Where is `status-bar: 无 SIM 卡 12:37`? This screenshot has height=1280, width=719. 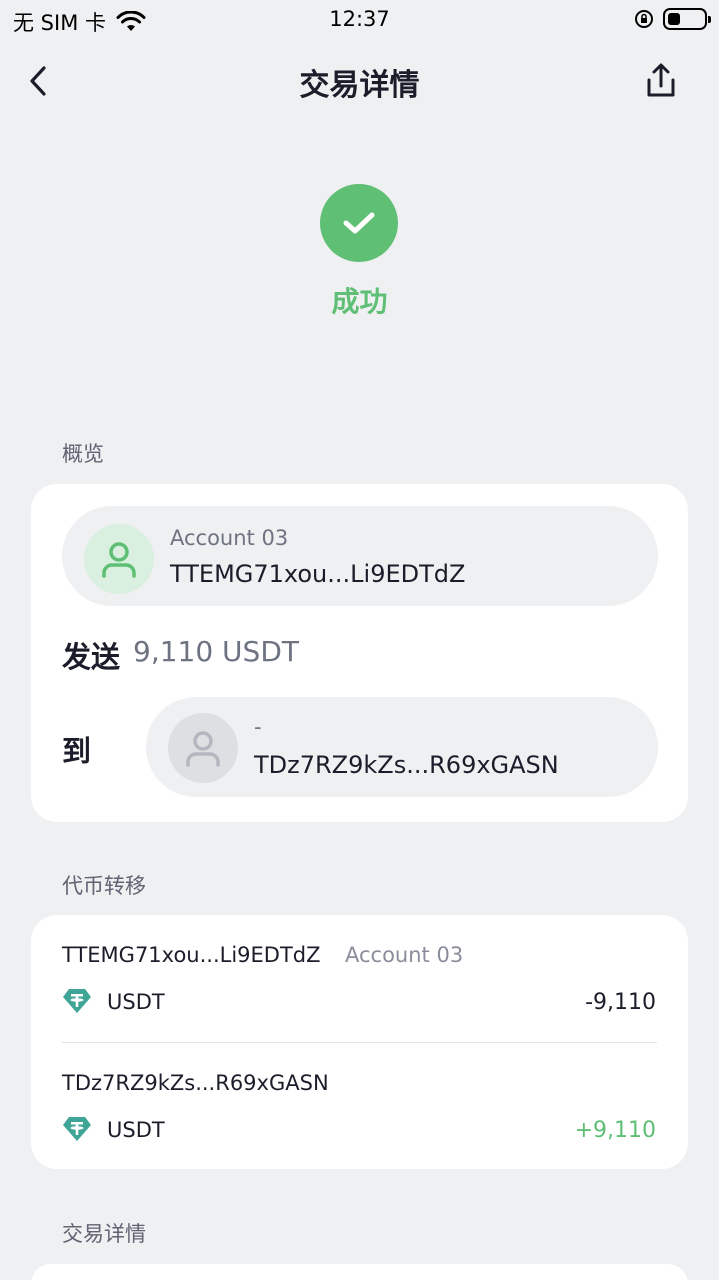 status-bar: 无 SIM 卡 12:37 is located at coordinates (359, 20).